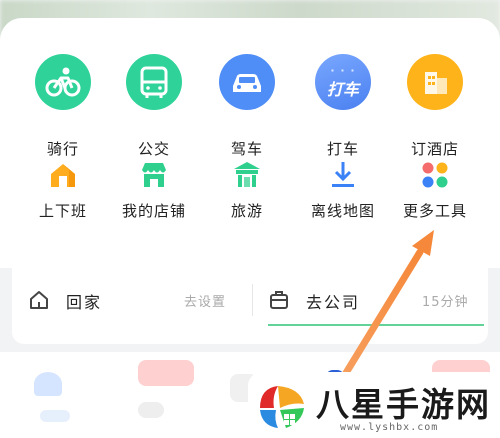 This screenshot has width=500, height=438. Describe the element at coordinates (246, 211) in the screenshot. I see `tool-label: 旅游` at that location.